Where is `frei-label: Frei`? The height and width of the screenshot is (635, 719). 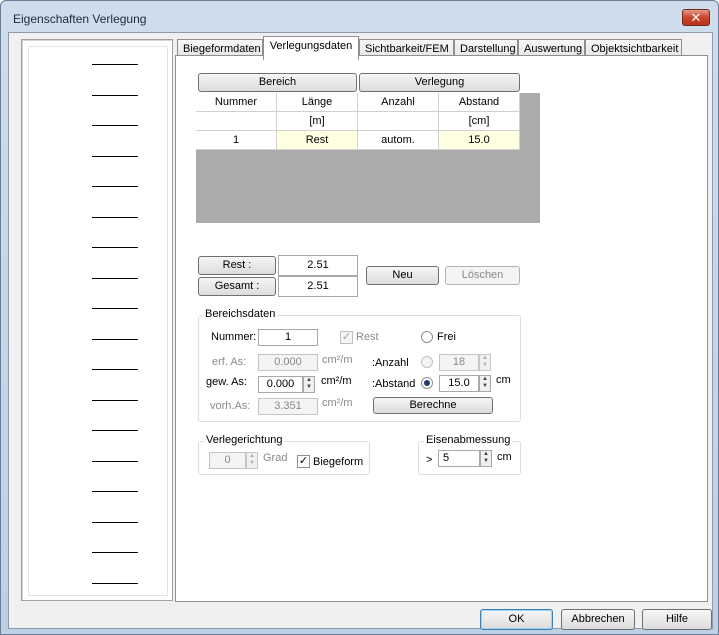
frei-label: Frei is located at coordinates (446, 337).